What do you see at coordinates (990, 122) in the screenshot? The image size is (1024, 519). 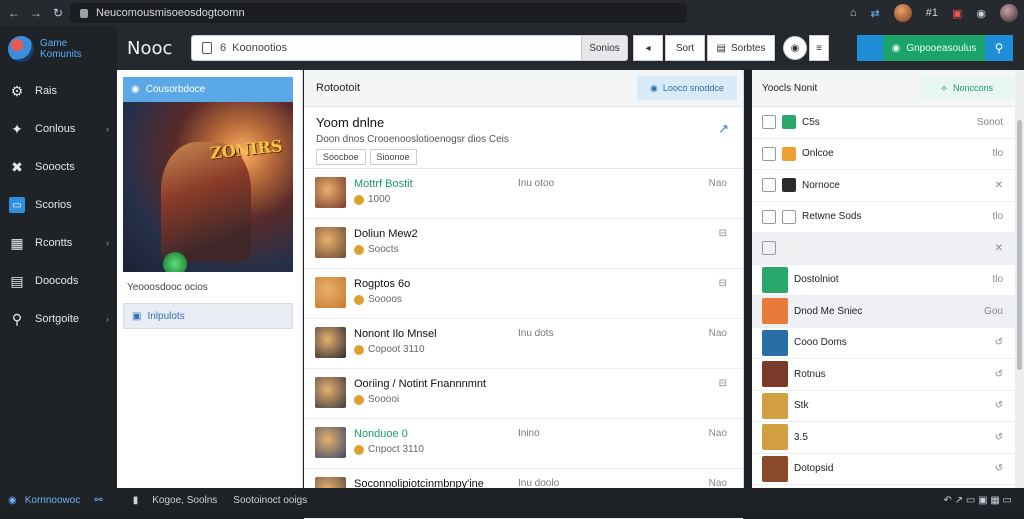 I see `item-action: Sonot` at bounding box center [990, 122].